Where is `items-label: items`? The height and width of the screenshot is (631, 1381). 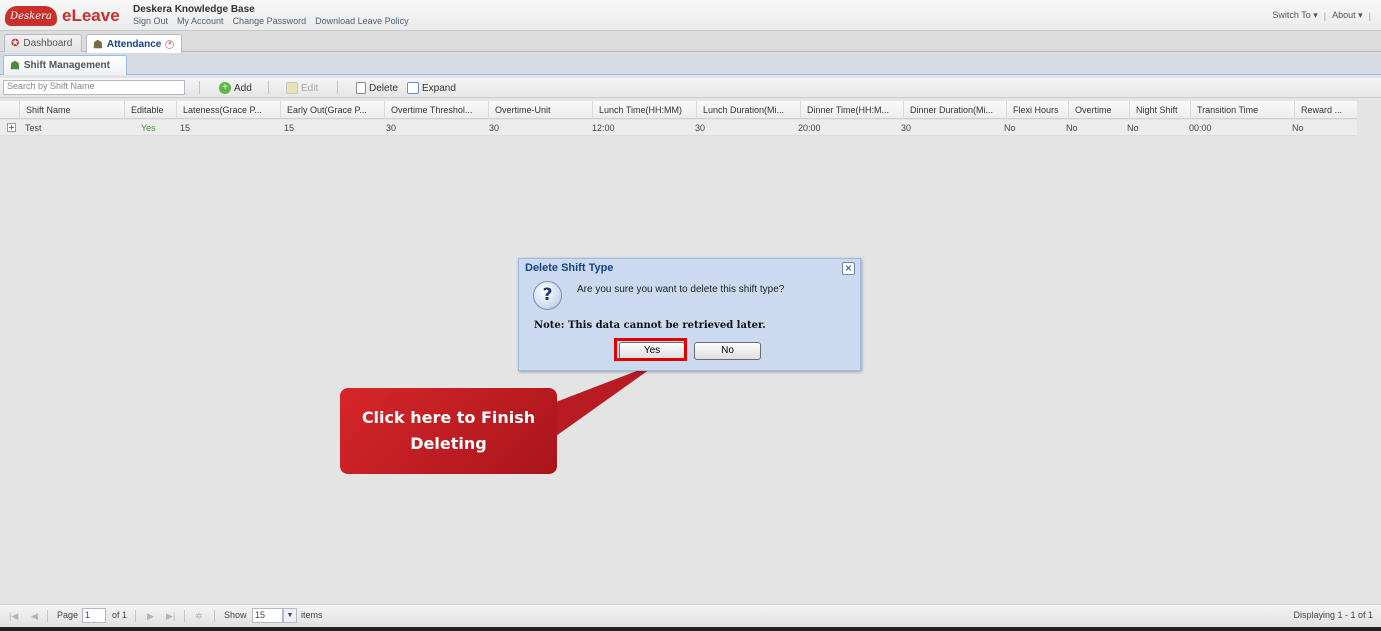
items-label: items is located at coordinates (312, 615).